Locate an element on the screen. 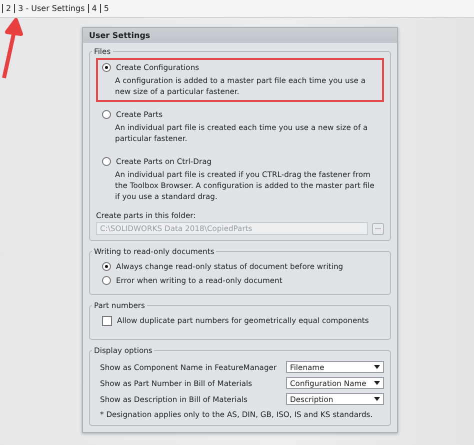 Image resolution: width=474 pixels, height=445 pixels. breadcrumb-step: 3 - User Settings is located at coordinates (51, 8).